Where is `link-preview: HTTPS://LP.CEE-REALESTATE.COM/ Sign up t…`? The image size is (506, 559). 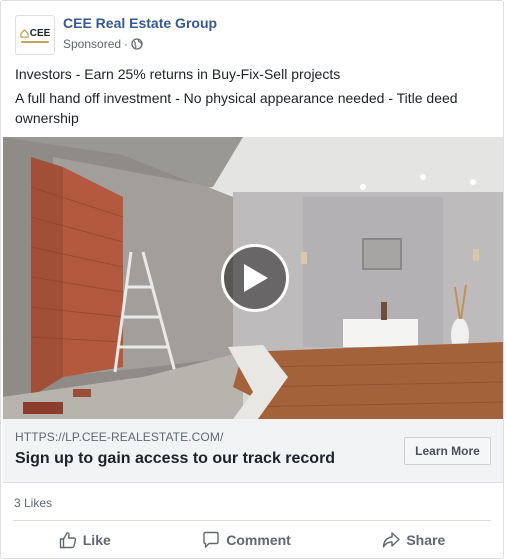
link-preview: HTTPS://LP.CEE-REALESTATE.COM/ Sign up t… is located at coordinates (253, 451).